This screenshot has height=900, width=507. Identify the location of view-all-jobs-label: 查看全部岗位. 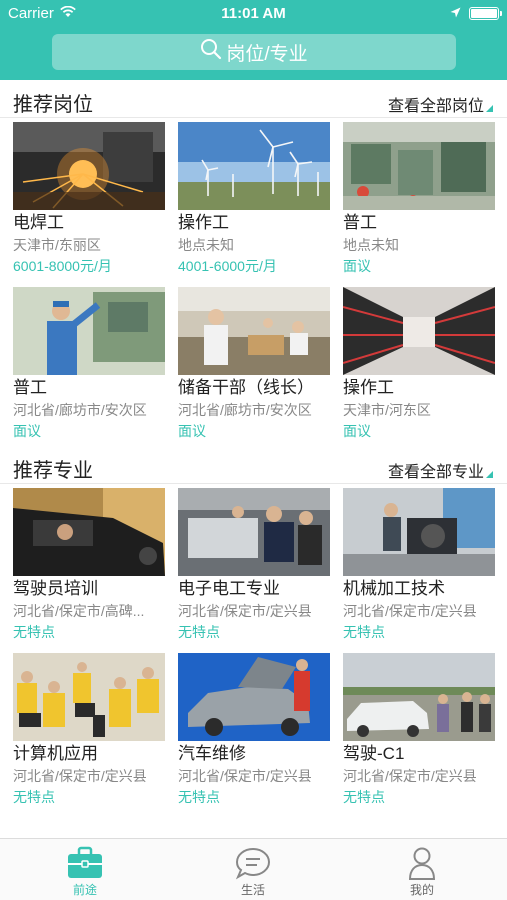
(435, 106).